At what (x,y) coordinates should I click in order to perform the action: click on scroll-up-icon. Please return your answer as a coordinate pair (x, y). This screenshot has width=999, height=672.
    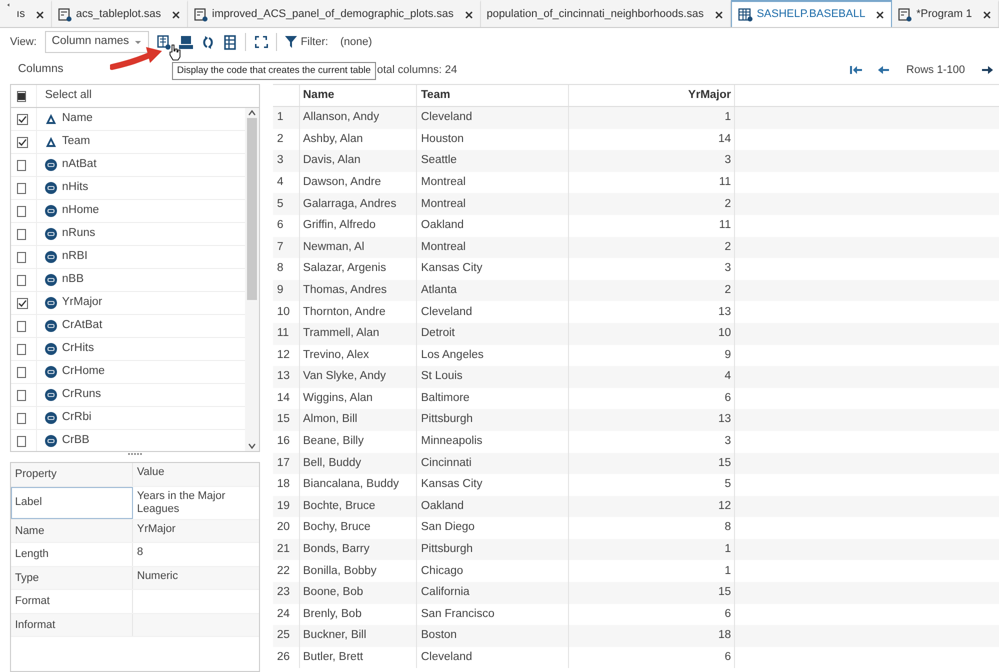
    Looking at the image, I should click on (252, 113).